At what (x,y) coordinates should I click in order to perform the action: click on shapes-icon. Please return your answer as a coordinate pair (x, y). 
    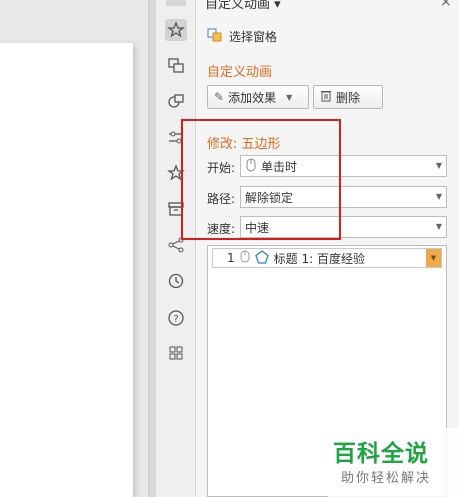
    Looking at the image, I should click on (176, 101).